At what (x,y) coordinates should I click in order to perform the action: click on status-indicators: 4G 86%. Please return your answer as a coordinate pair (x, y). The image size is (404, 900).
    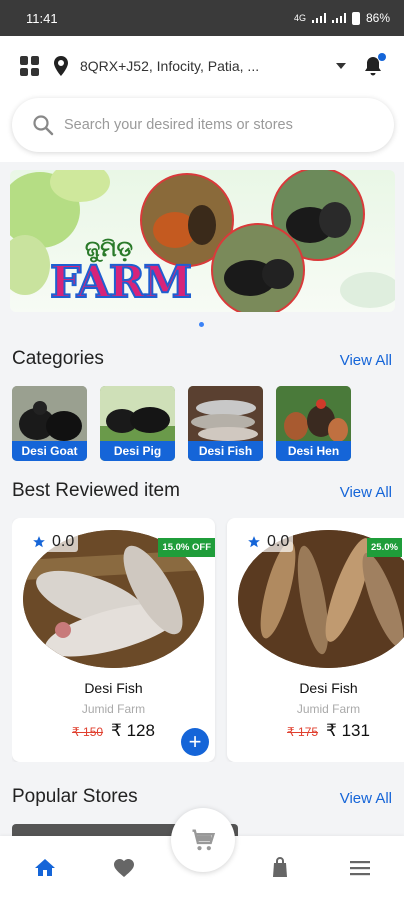
    Looking at the image, I should click on (342, 18).